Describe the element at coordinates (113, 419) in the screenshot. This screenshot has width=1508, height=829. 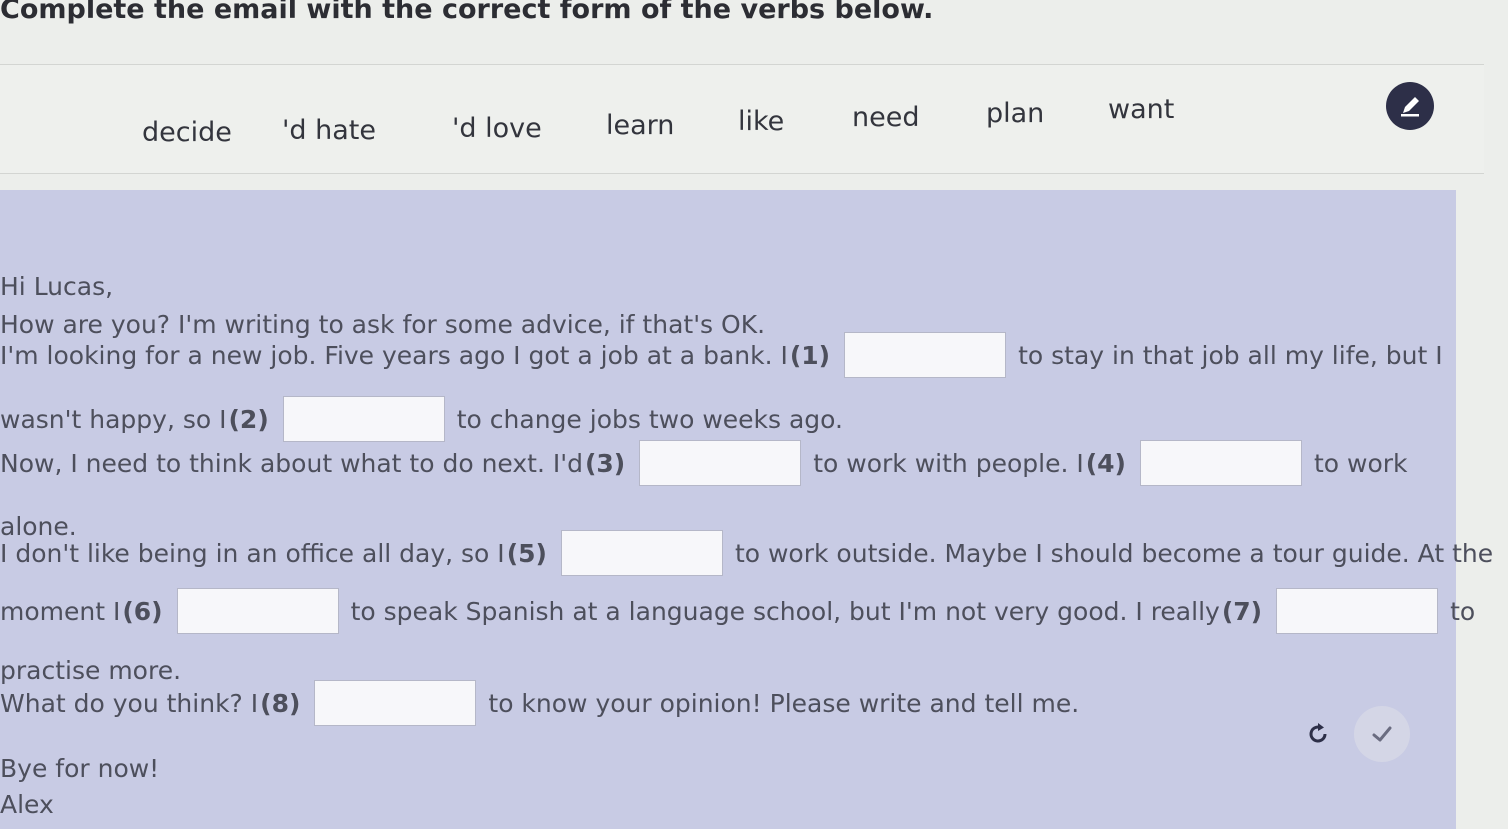
I see `email-text: wasn't happy, so I` at that location.